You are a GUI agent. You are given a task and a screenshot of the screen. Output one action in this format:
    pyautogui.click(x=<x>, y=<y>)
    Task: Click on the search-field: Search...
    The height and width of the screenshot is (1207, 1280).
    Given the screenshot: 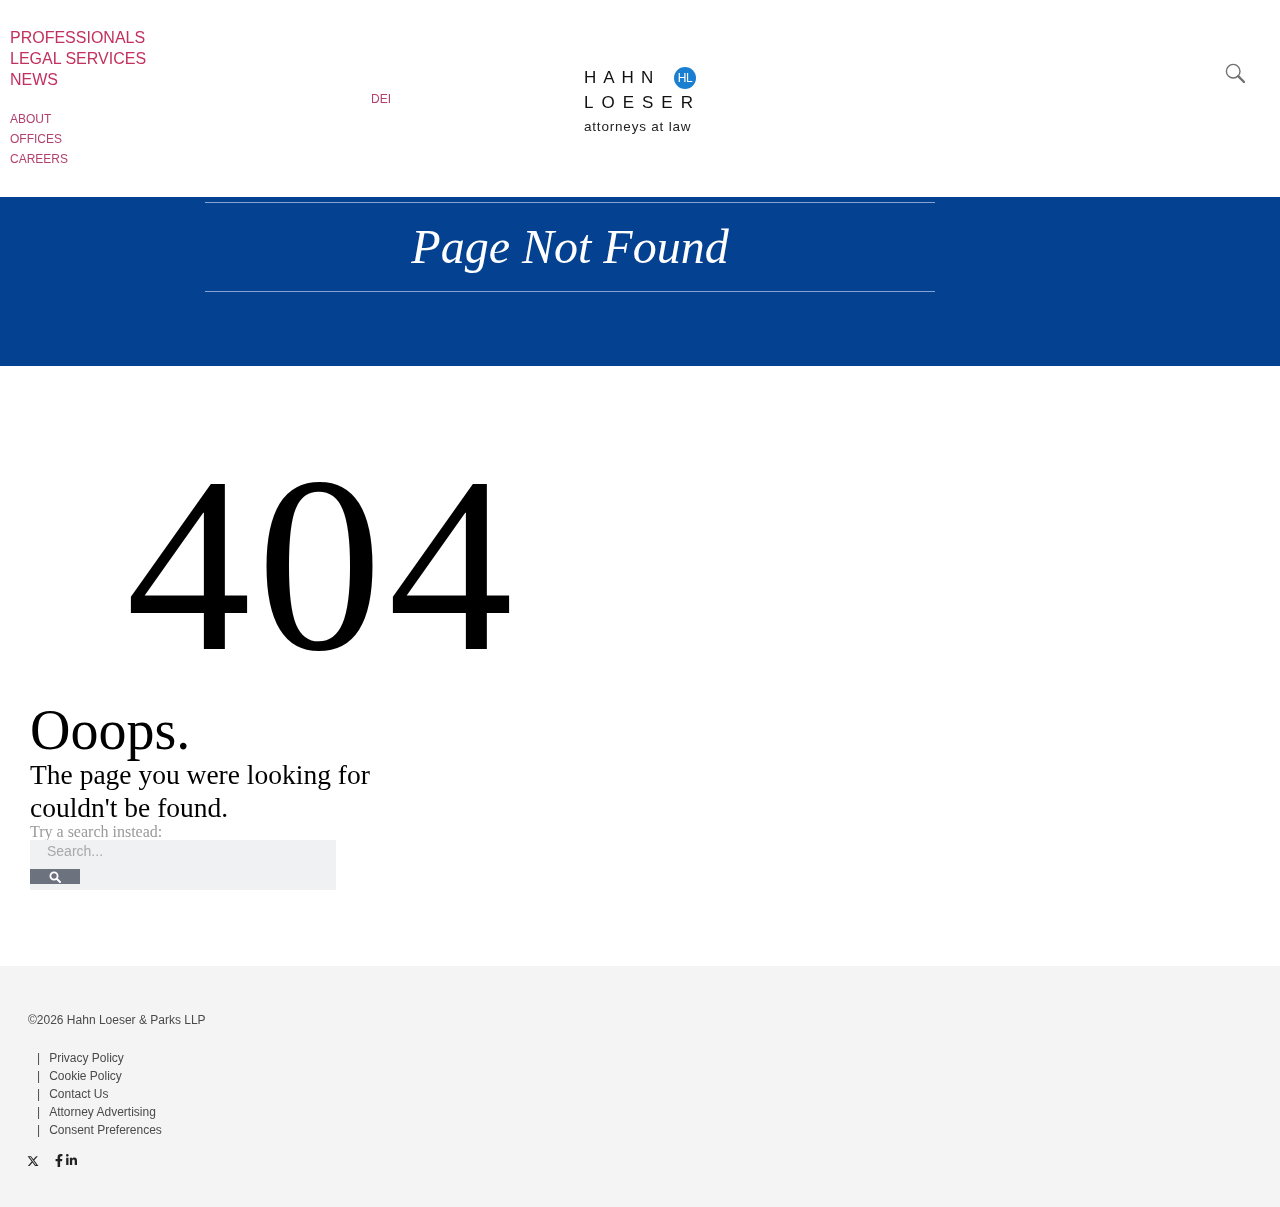 What is the action you would take?
    pyautogui.click(x=183, y=854)
    